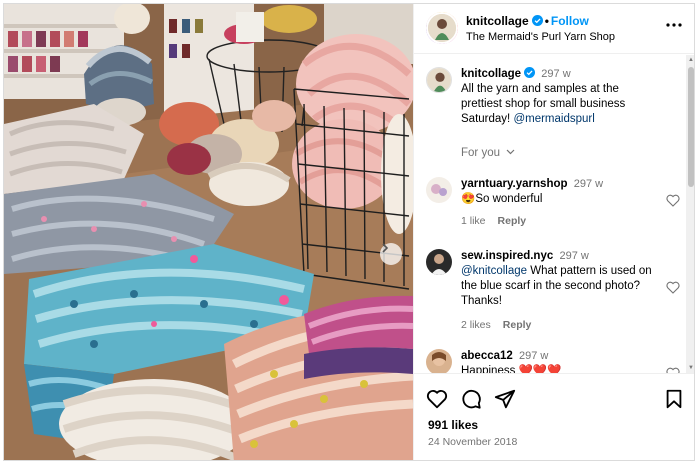  Describe the element at coordinates (437, 399) in the screenshot. I see `like-heart-icon` at that location.